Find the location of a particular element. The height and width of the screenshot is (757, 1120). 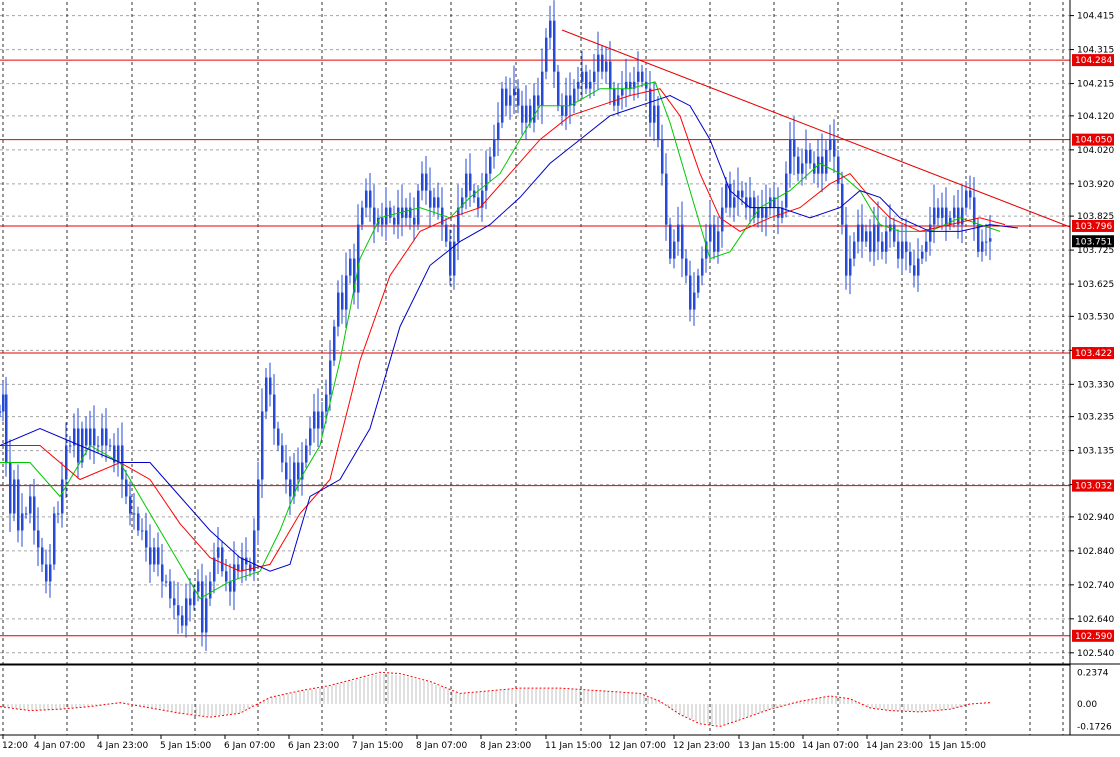

sub-tick-label: 0.00 is located at coordinates (1087, 705).